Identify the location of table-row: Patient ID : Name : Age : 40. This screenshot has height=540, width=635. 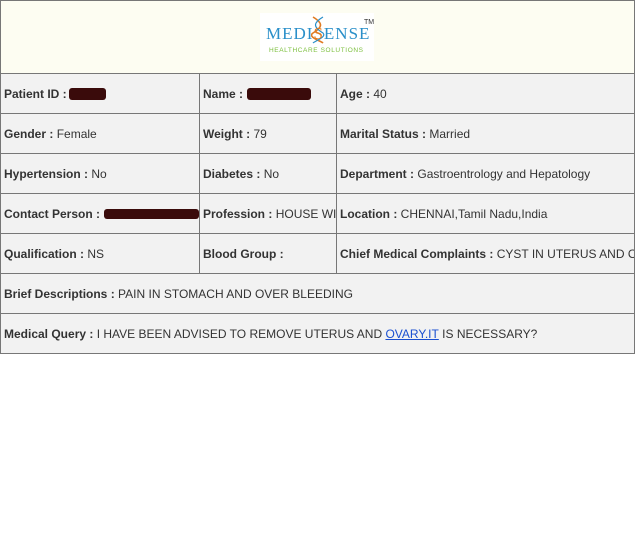
(317, 94).